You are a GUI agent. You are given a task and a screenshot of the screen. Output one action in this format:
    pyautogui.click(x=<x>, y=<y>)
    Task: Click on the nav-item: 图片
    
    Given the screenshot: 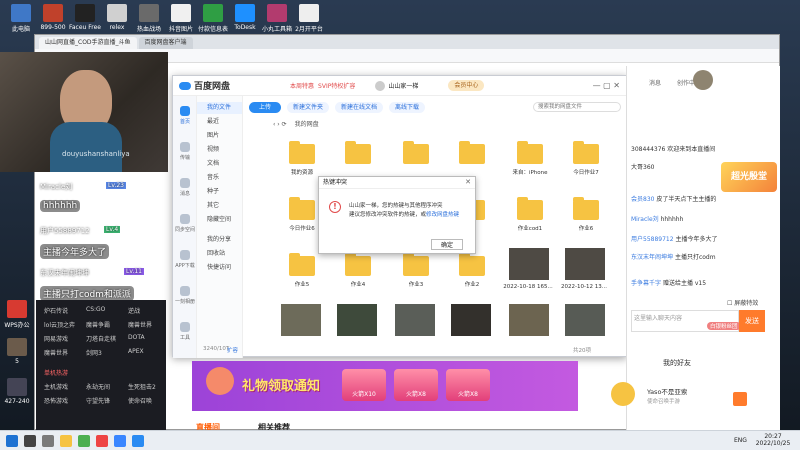 What is the action you would take?
    pyautogui.click(x=219, y=136)
    